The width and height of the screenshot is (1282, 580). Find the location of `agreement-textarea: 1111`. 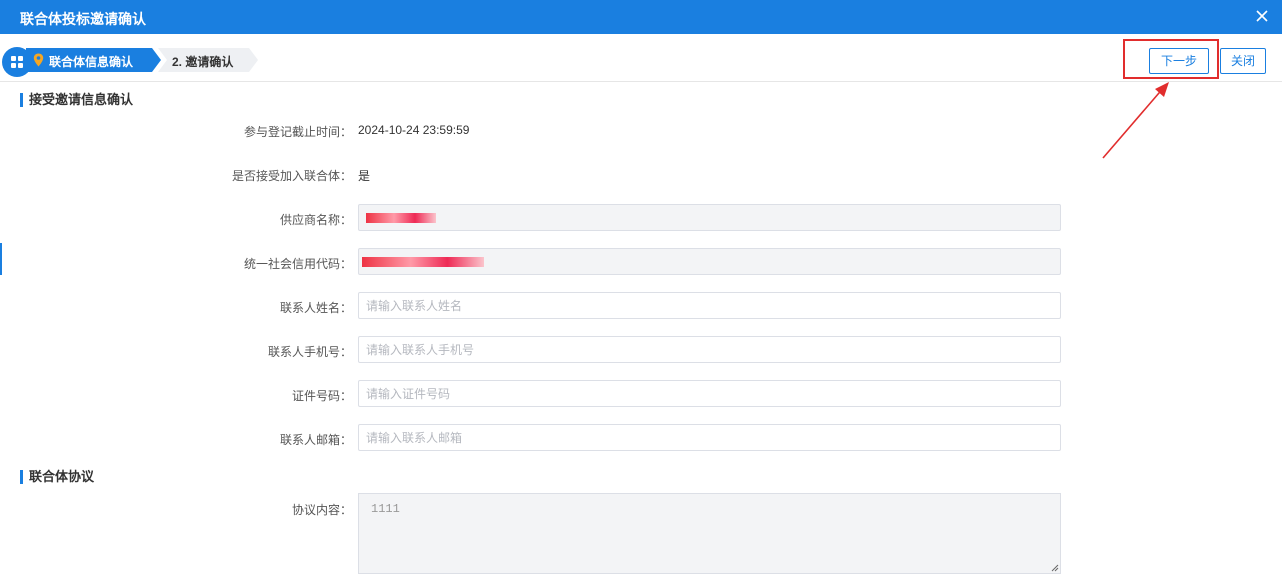

agreement-textarea: 1111 is located at coordinates (709, 533).